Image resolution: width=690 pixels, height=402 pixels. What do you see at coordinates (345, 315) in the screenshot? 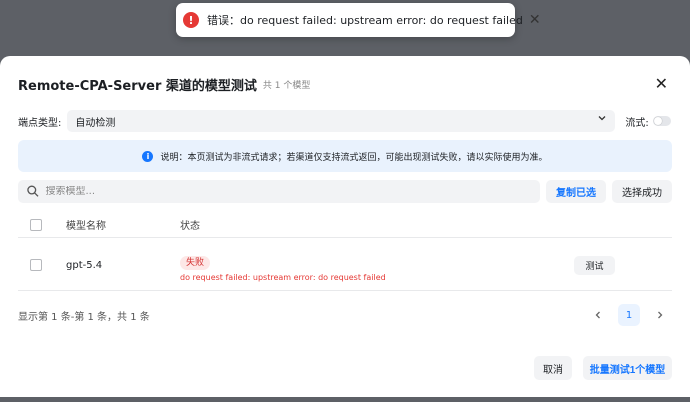
I see `pagination-row: 显示第 1 条-第 1 条，共 1 条 1` at bounding box center [345, 315].